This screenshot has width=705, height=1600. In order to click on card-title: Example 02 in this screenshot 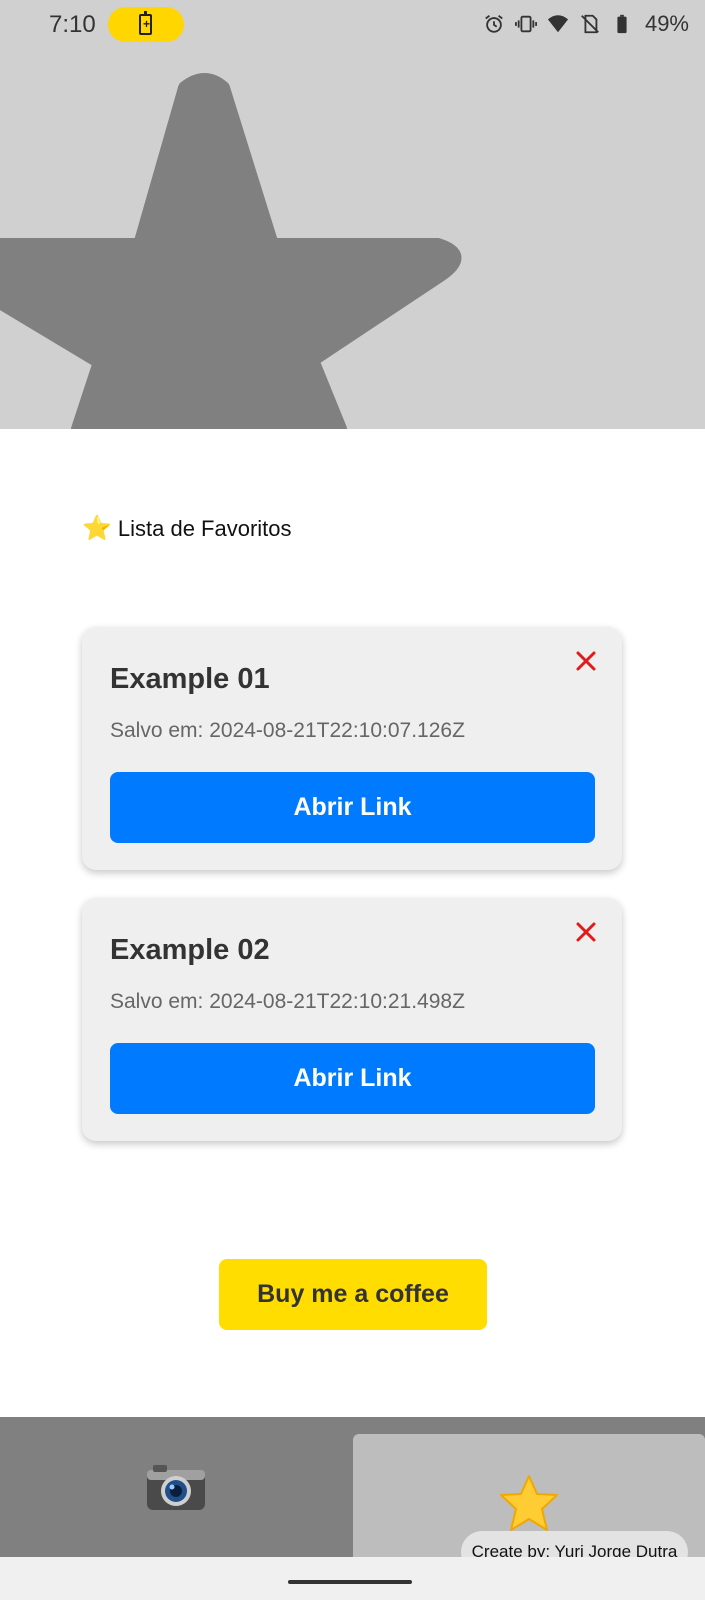, I will do `click(190, 950)`.